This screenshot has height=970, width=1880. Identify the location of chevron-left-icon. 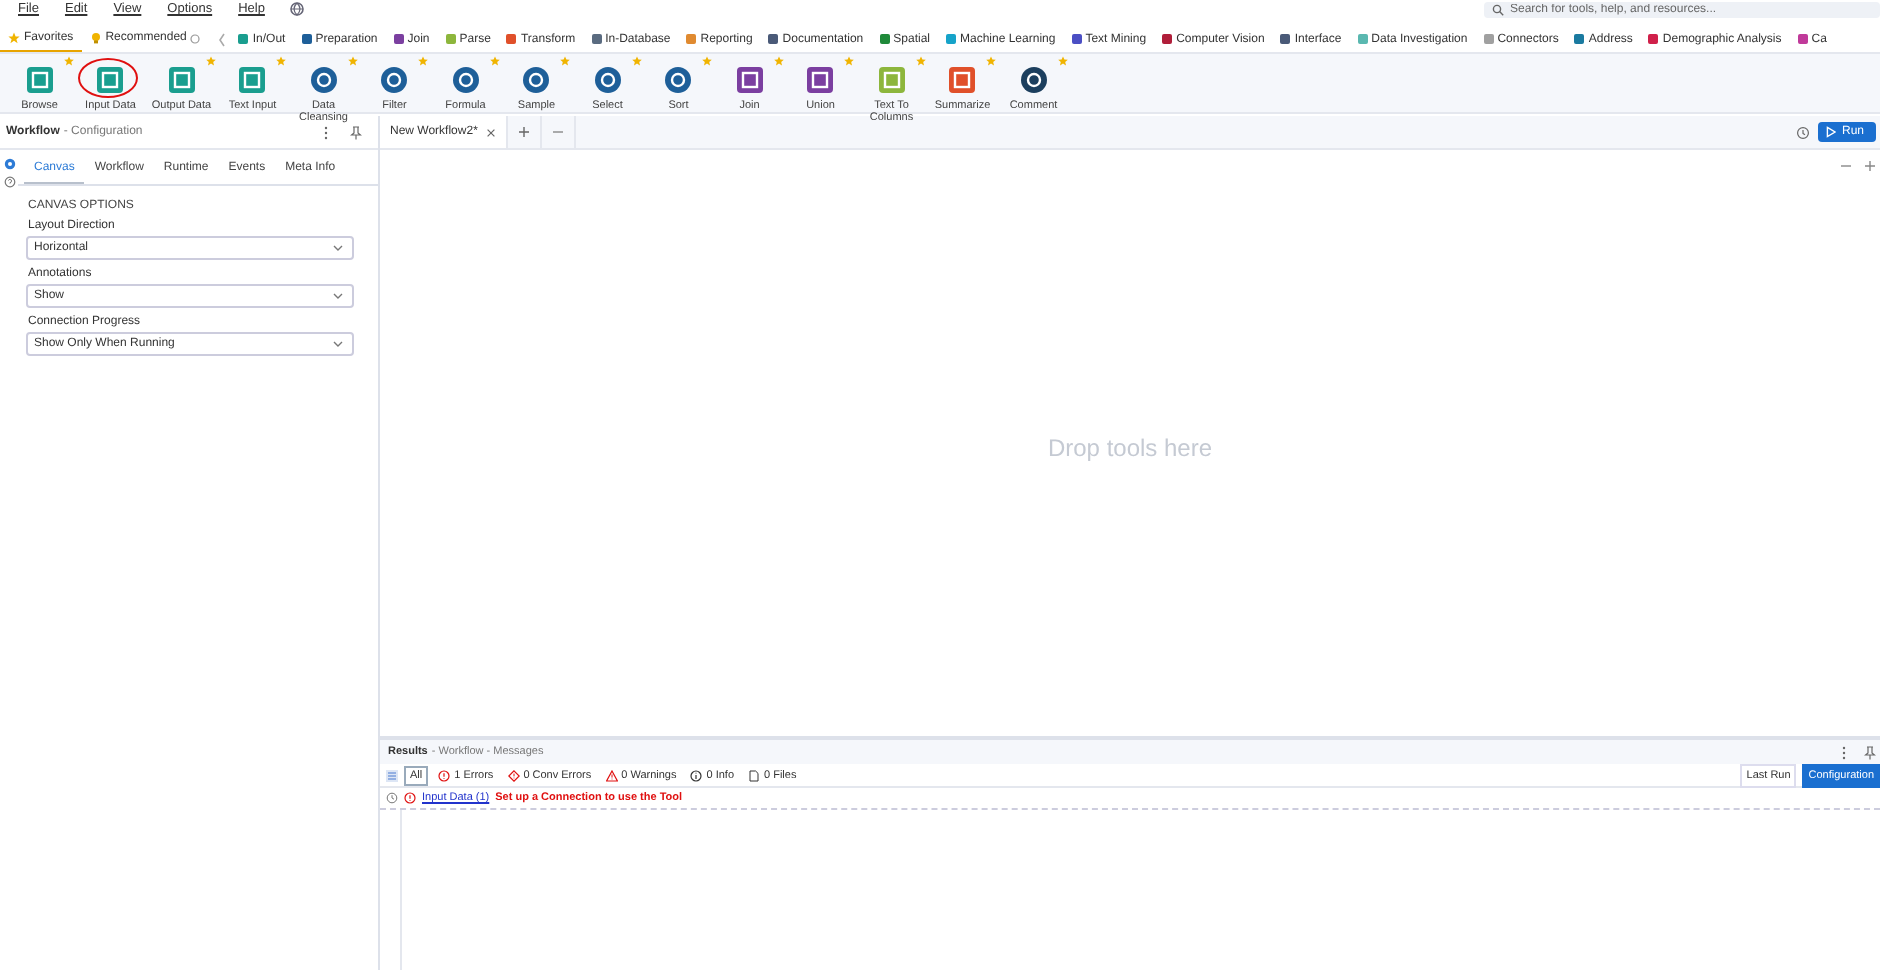
(222, 39).